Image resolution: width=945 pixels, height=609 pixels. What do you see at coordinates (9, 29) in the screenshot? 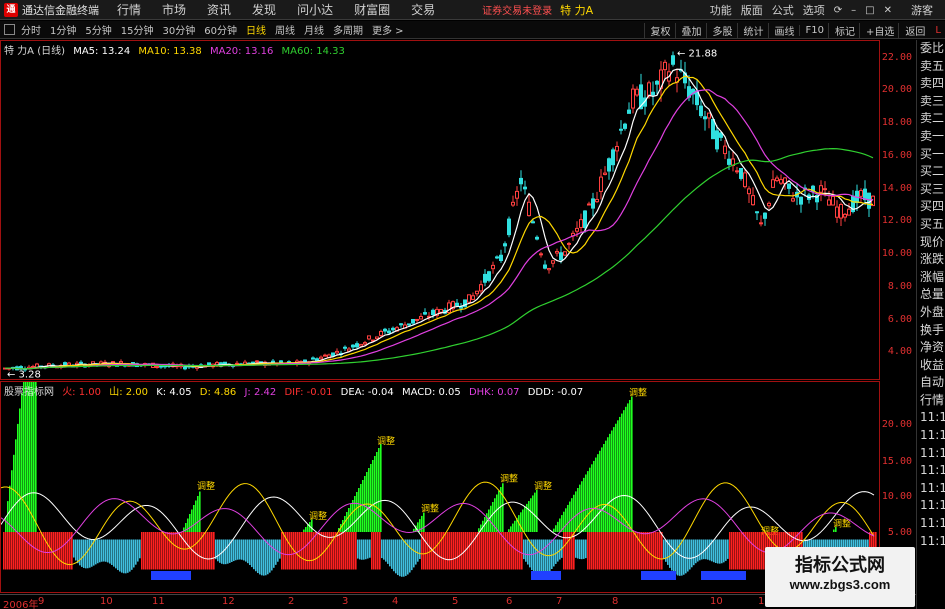
I see `panel-toggle-icon` at bounding box center [9, 29].